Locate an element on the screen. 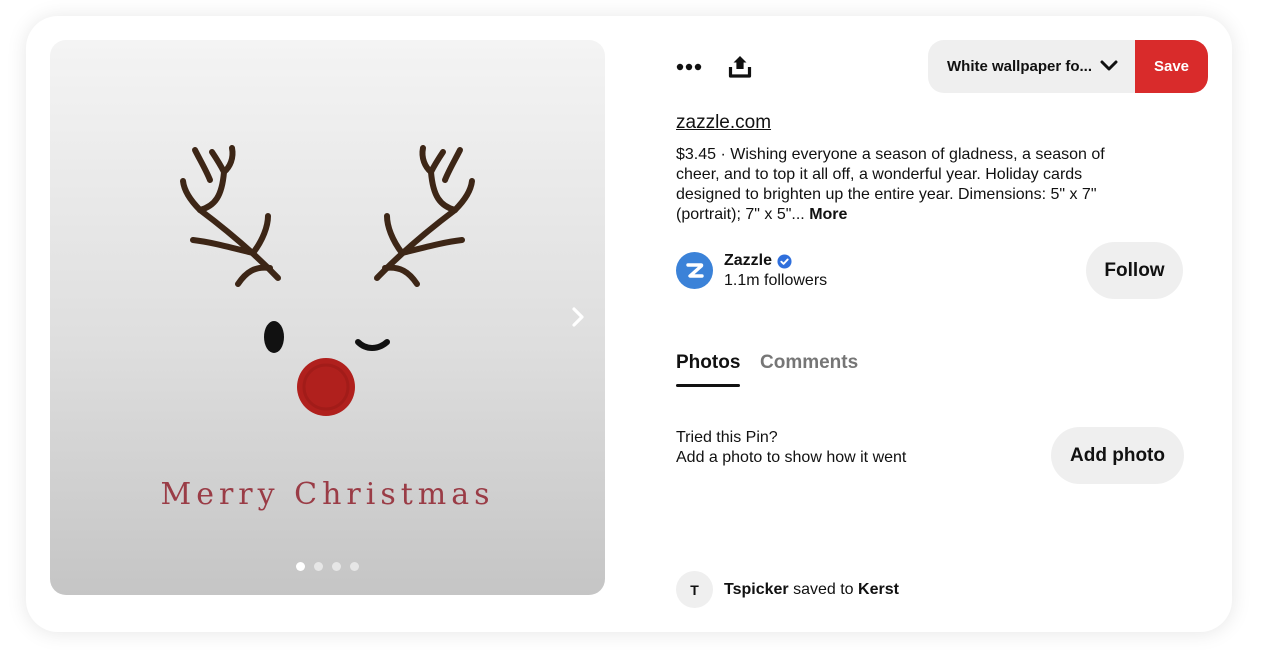 This screenshot has height=650, width=1280. tab-photos: Photos is located at coordinates (708, 363).